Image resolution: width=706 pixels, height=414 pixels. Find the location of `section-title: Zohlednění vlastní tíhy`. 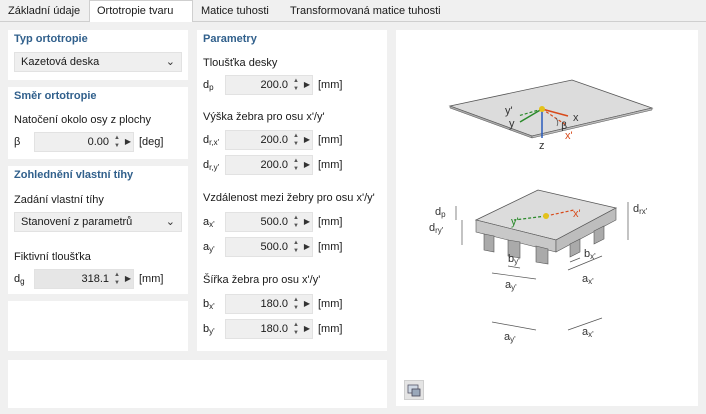

section-title: Zohlednění vlastní tíhy is located at coordinates (74, 175).